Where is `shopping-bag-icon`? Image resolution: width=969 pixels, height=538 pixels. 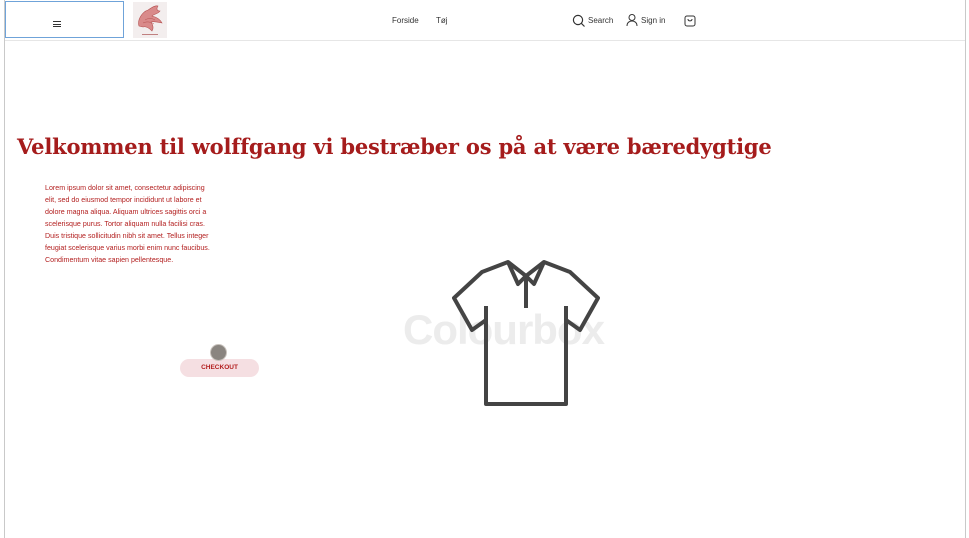 shopping-bag-icon is located at coordinates (690, 21).